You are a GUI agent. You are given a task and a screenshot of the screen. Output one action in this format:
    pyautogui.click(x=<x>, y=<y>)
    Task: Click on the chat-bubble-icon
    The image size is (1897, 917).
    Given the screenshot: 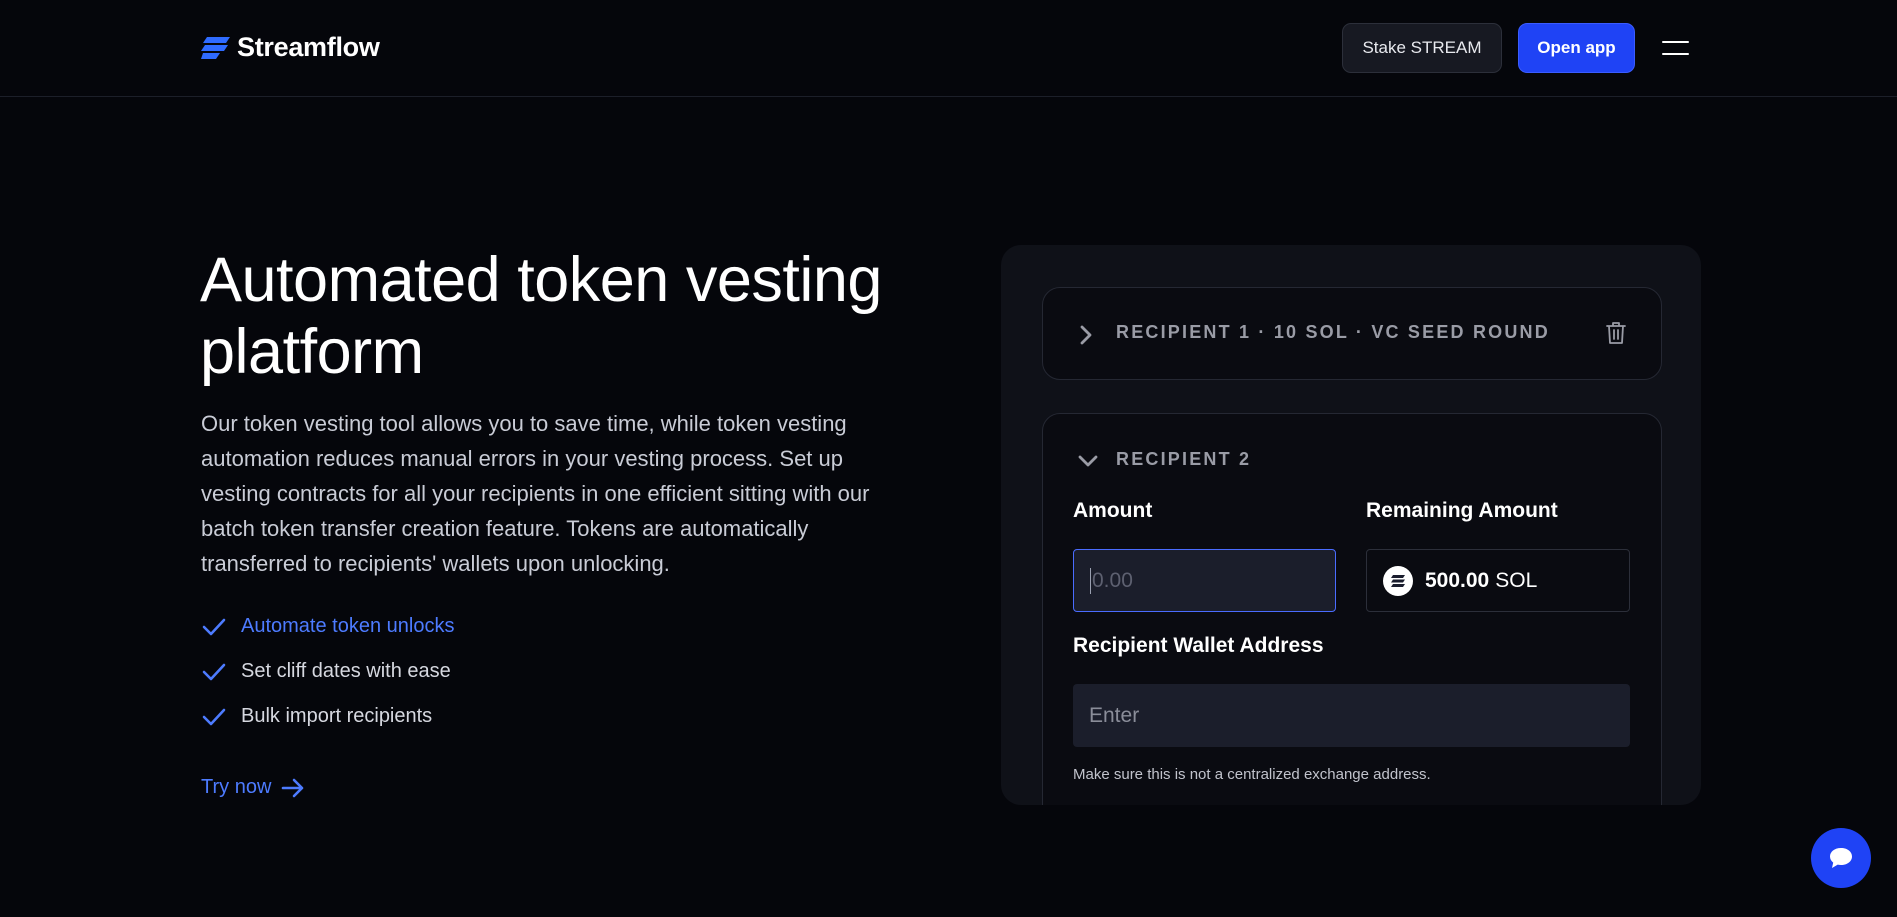 What is the action you would take?
    pyautogui.click(x=1841, y=858)
    